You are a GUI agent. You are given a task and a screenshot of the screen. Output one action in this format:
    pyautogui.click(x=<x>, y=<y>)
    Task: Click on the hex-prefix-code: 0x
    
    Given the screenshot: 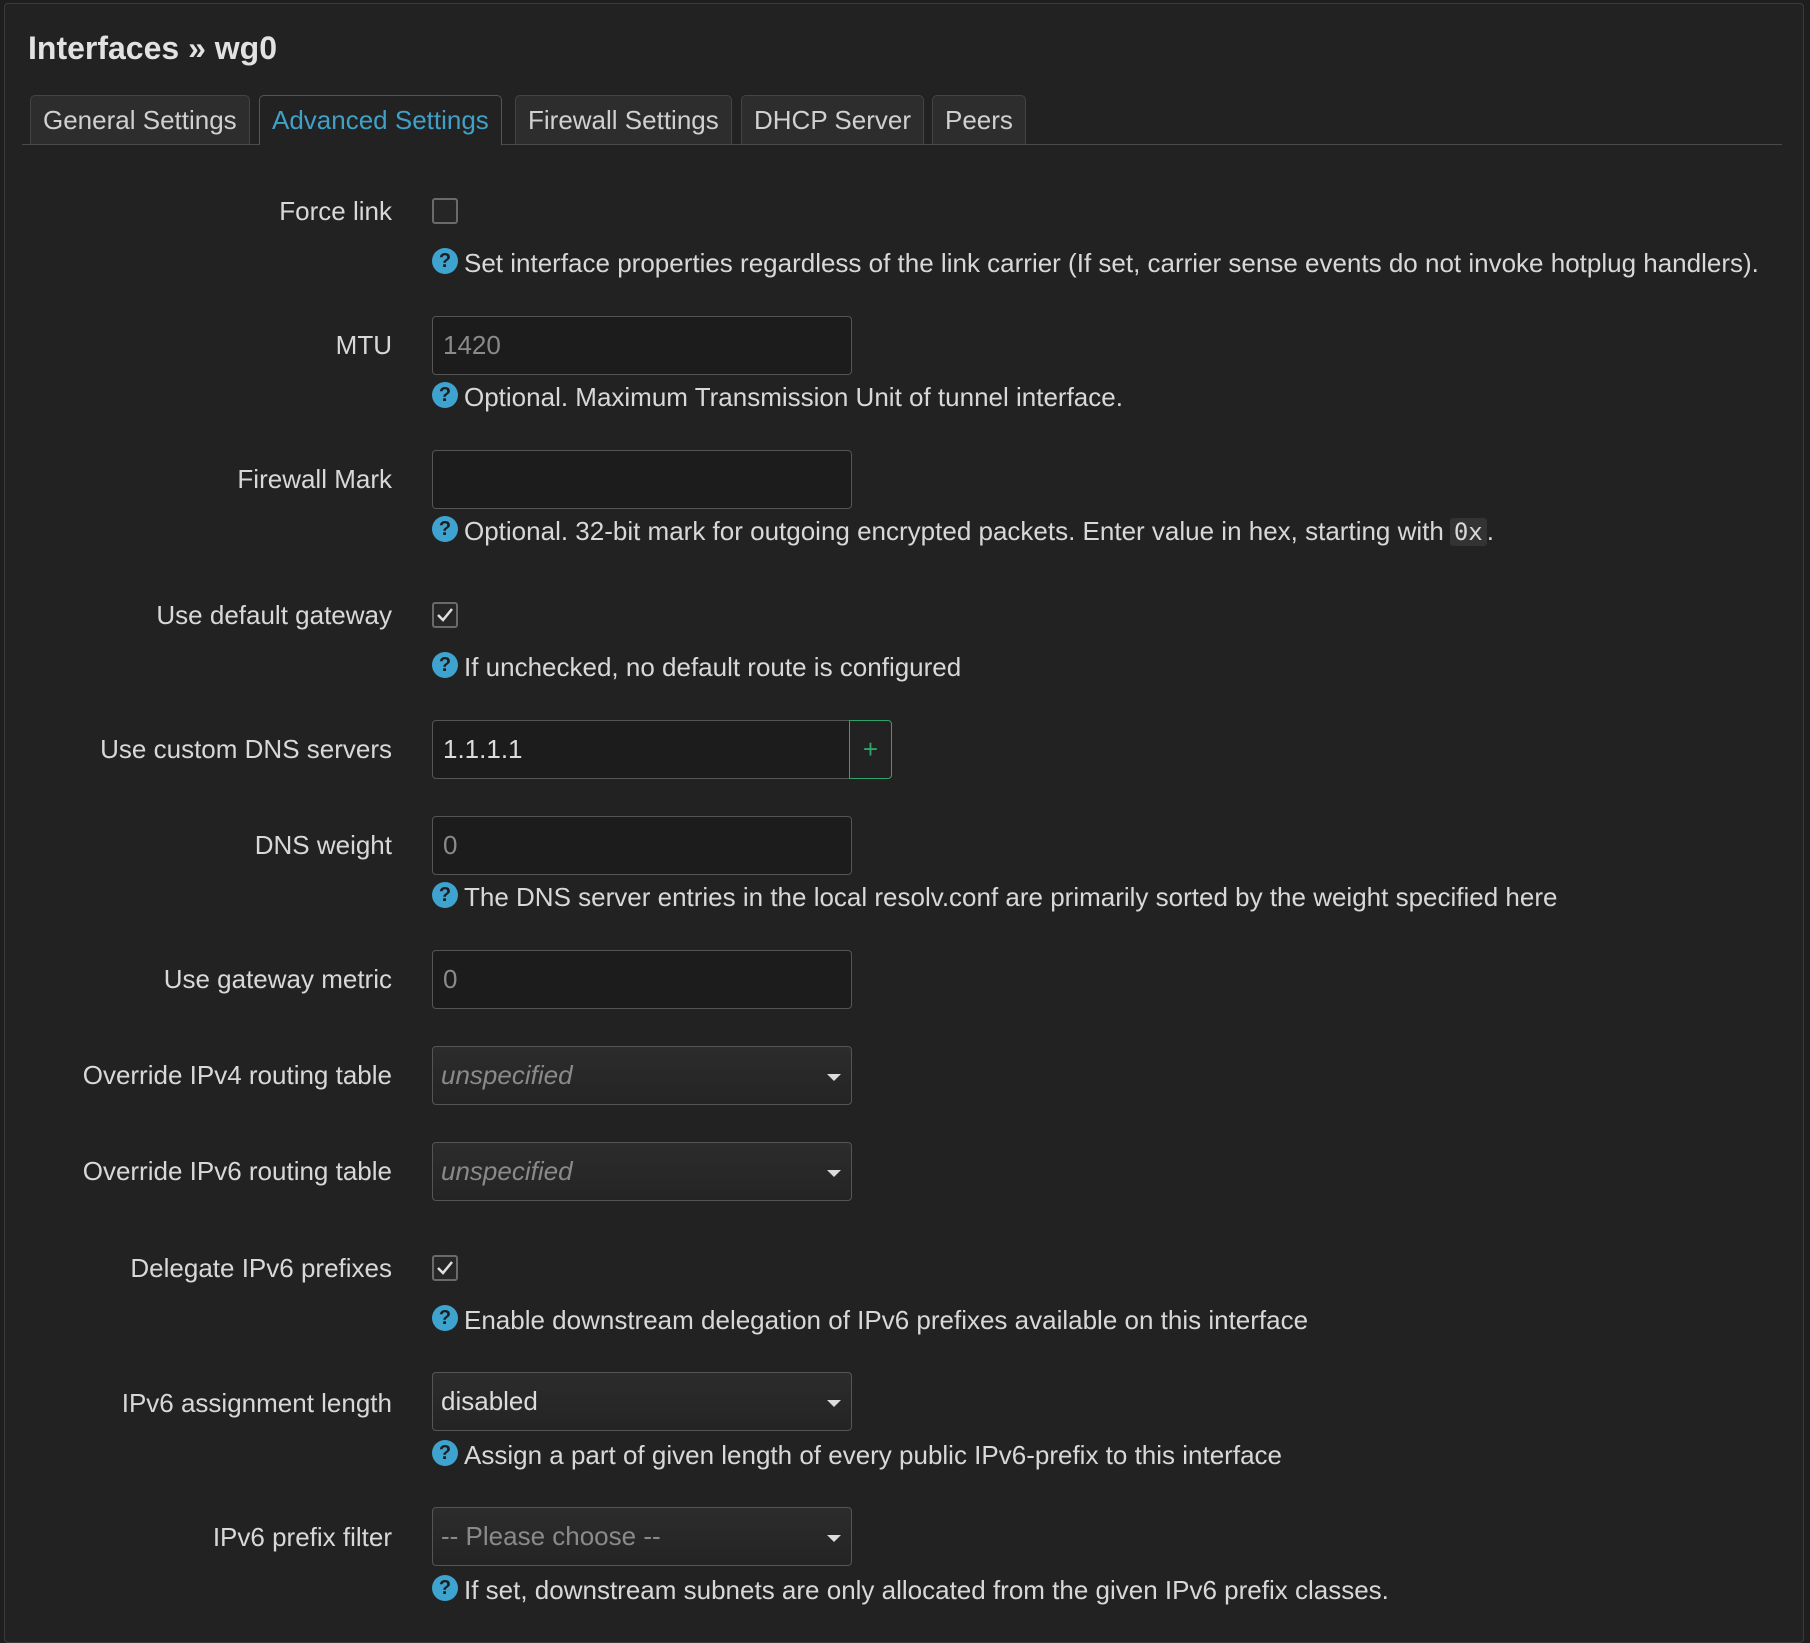 What is the action you would take?
    pyautogui.click(x=1468, y=531)
    